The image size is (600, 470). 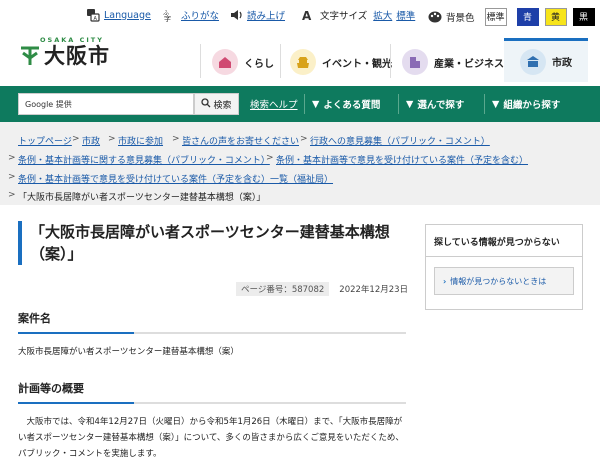 What do you see at coordinates (225, 62) in the screenshot?
I see `house-icon` at bounding box center [225, 62].